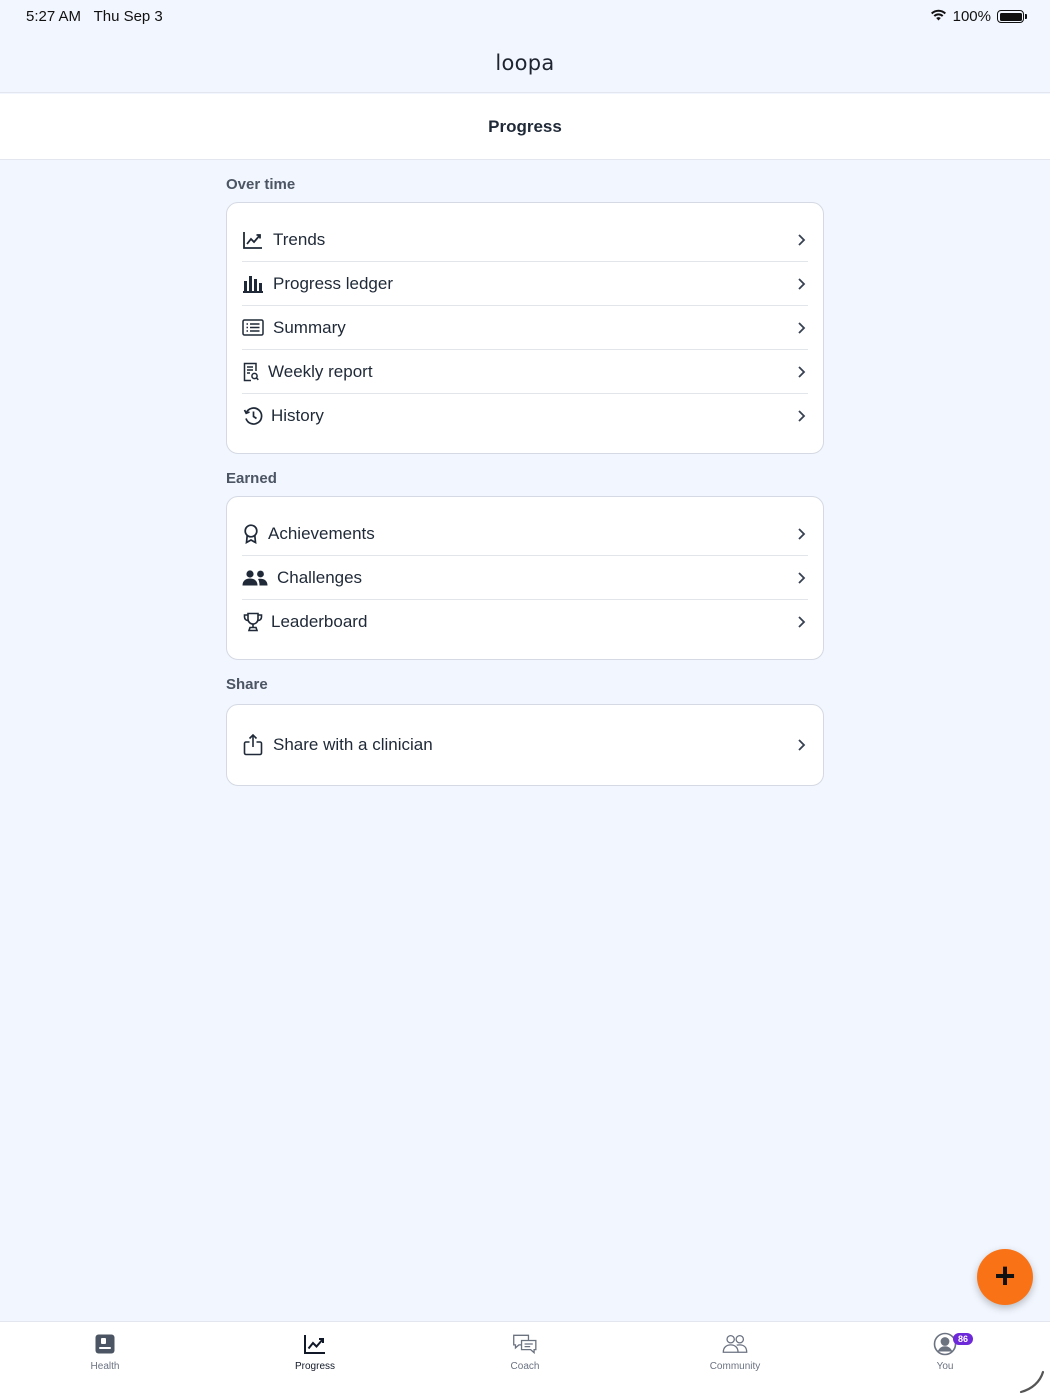 This screenshot has height=1400, width=1050. I want to click on status-bar: 5:27 AM Thu Sep 3 100%, so click(525, 17).